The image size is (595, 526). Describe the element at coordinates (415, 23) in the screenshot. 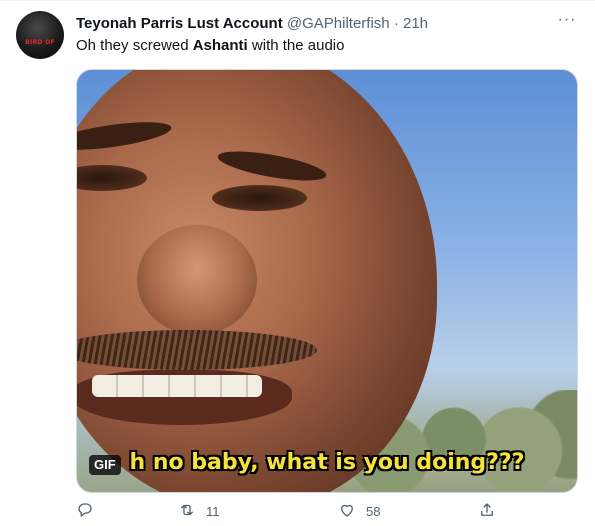

I see `tweet-timestamp: 21h` at that location.